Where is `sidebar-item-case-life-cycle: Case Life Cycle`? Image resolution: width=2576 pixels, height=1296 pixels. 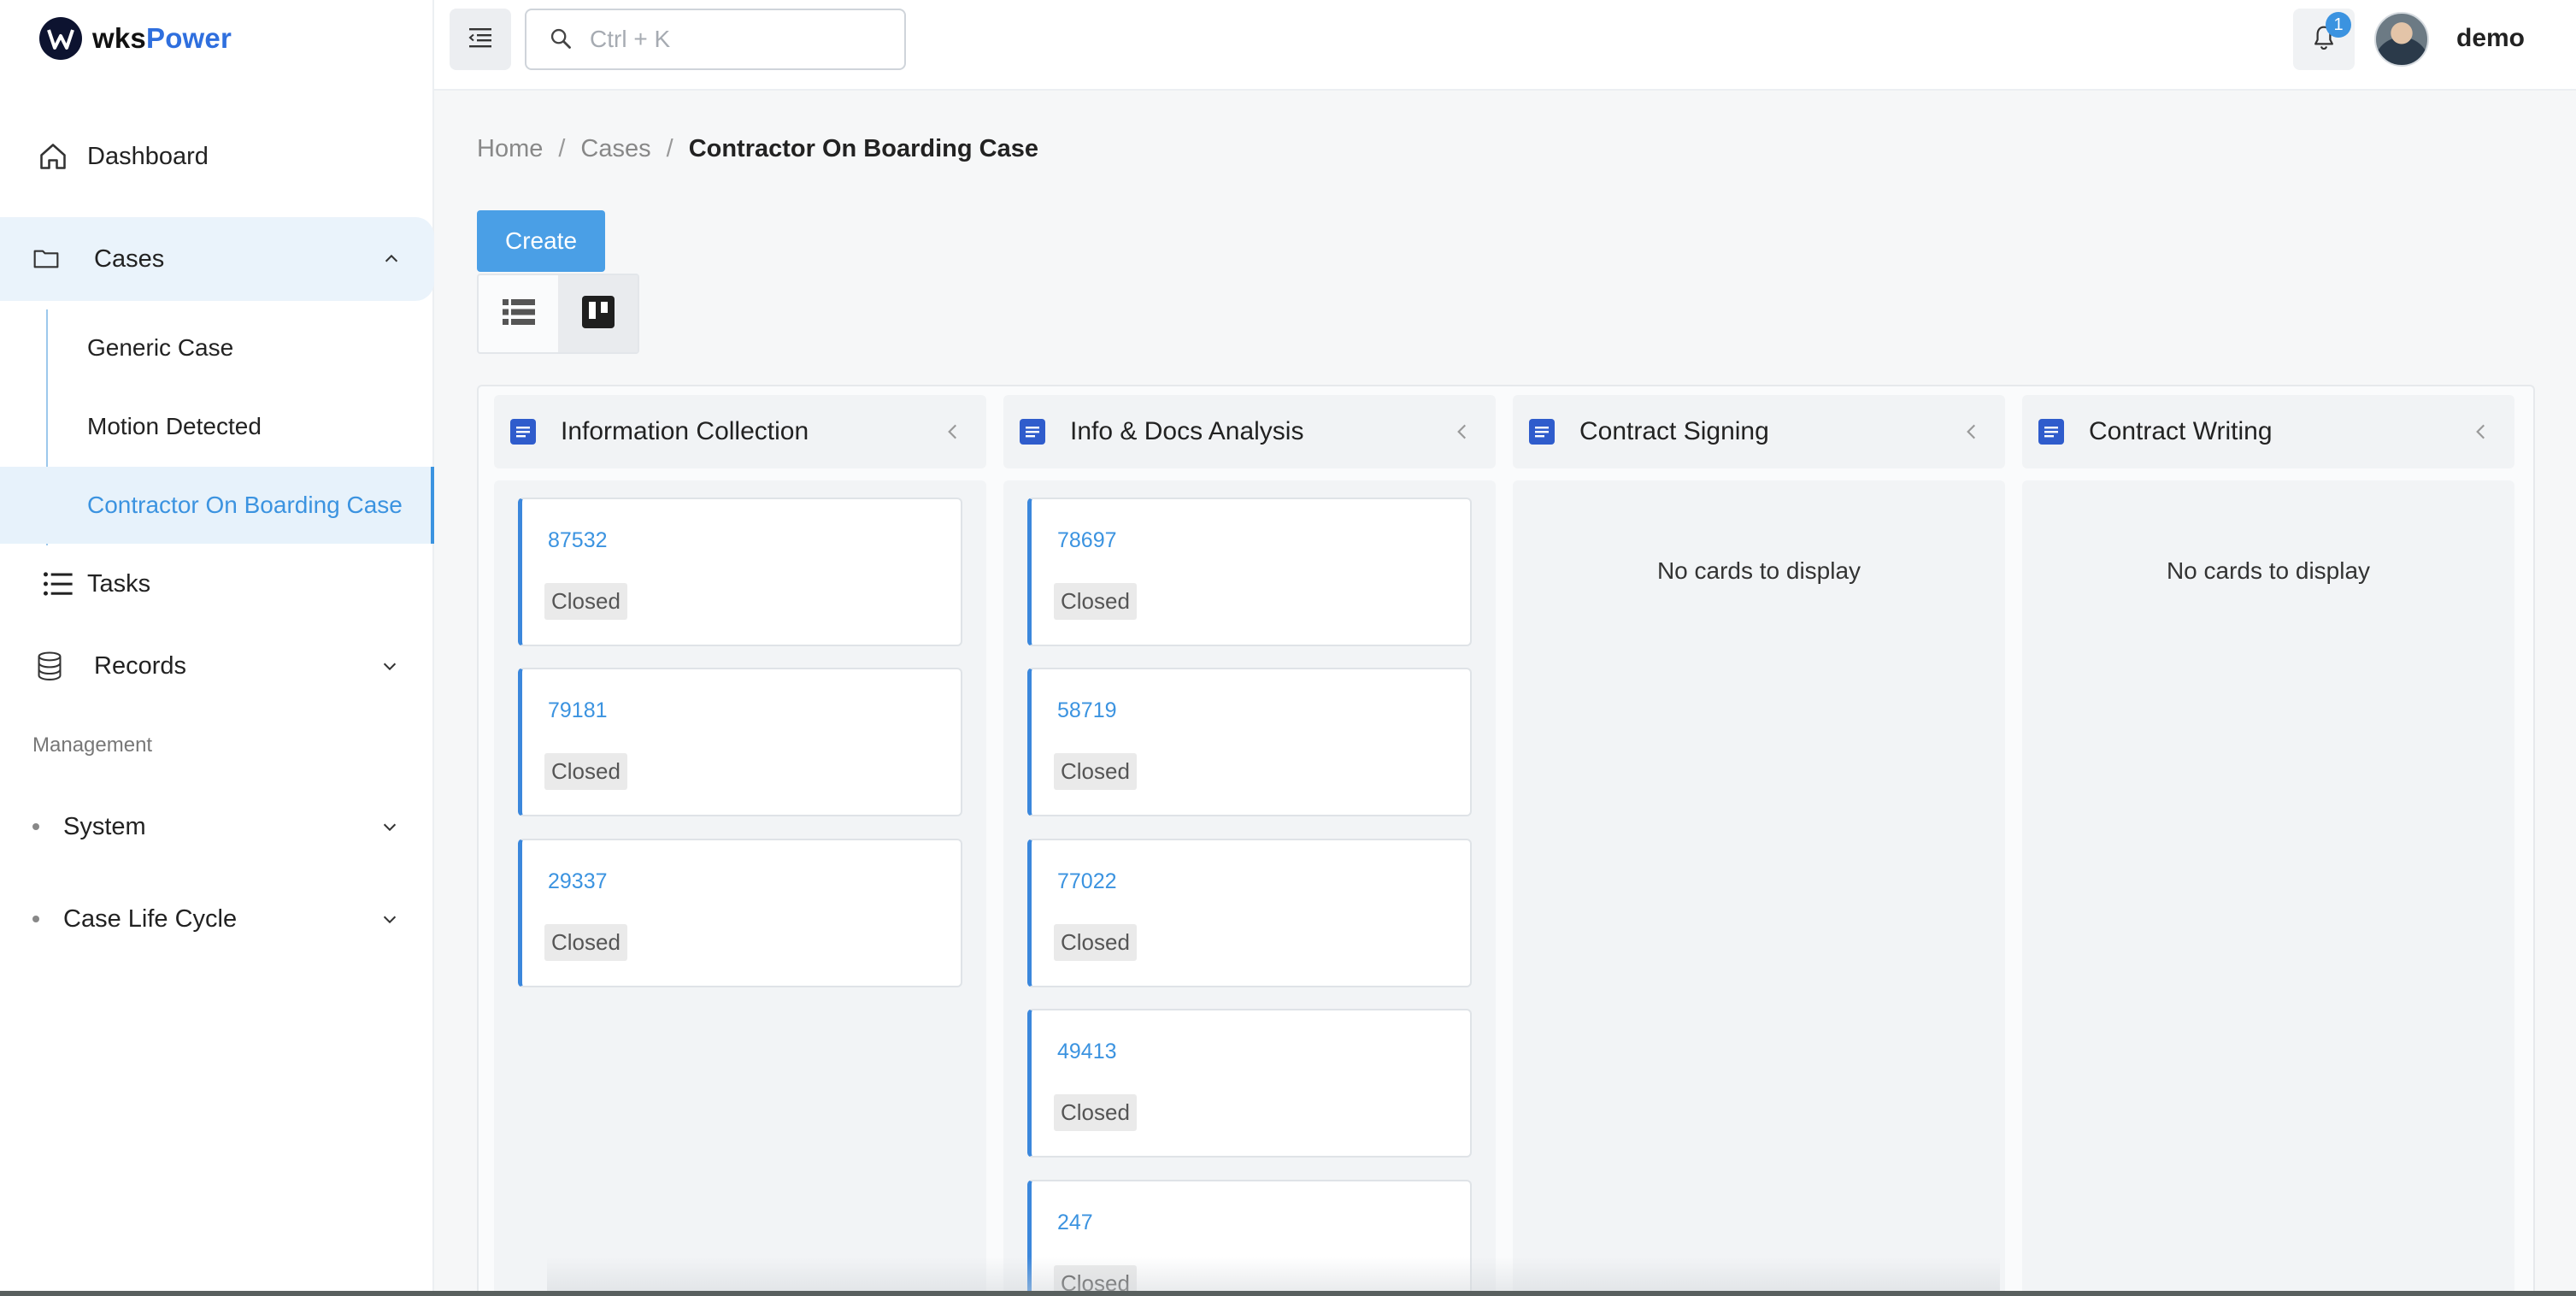
sidebar-item-case-life-cycle: Case Life Cycle is located at coordinates (216, 918).